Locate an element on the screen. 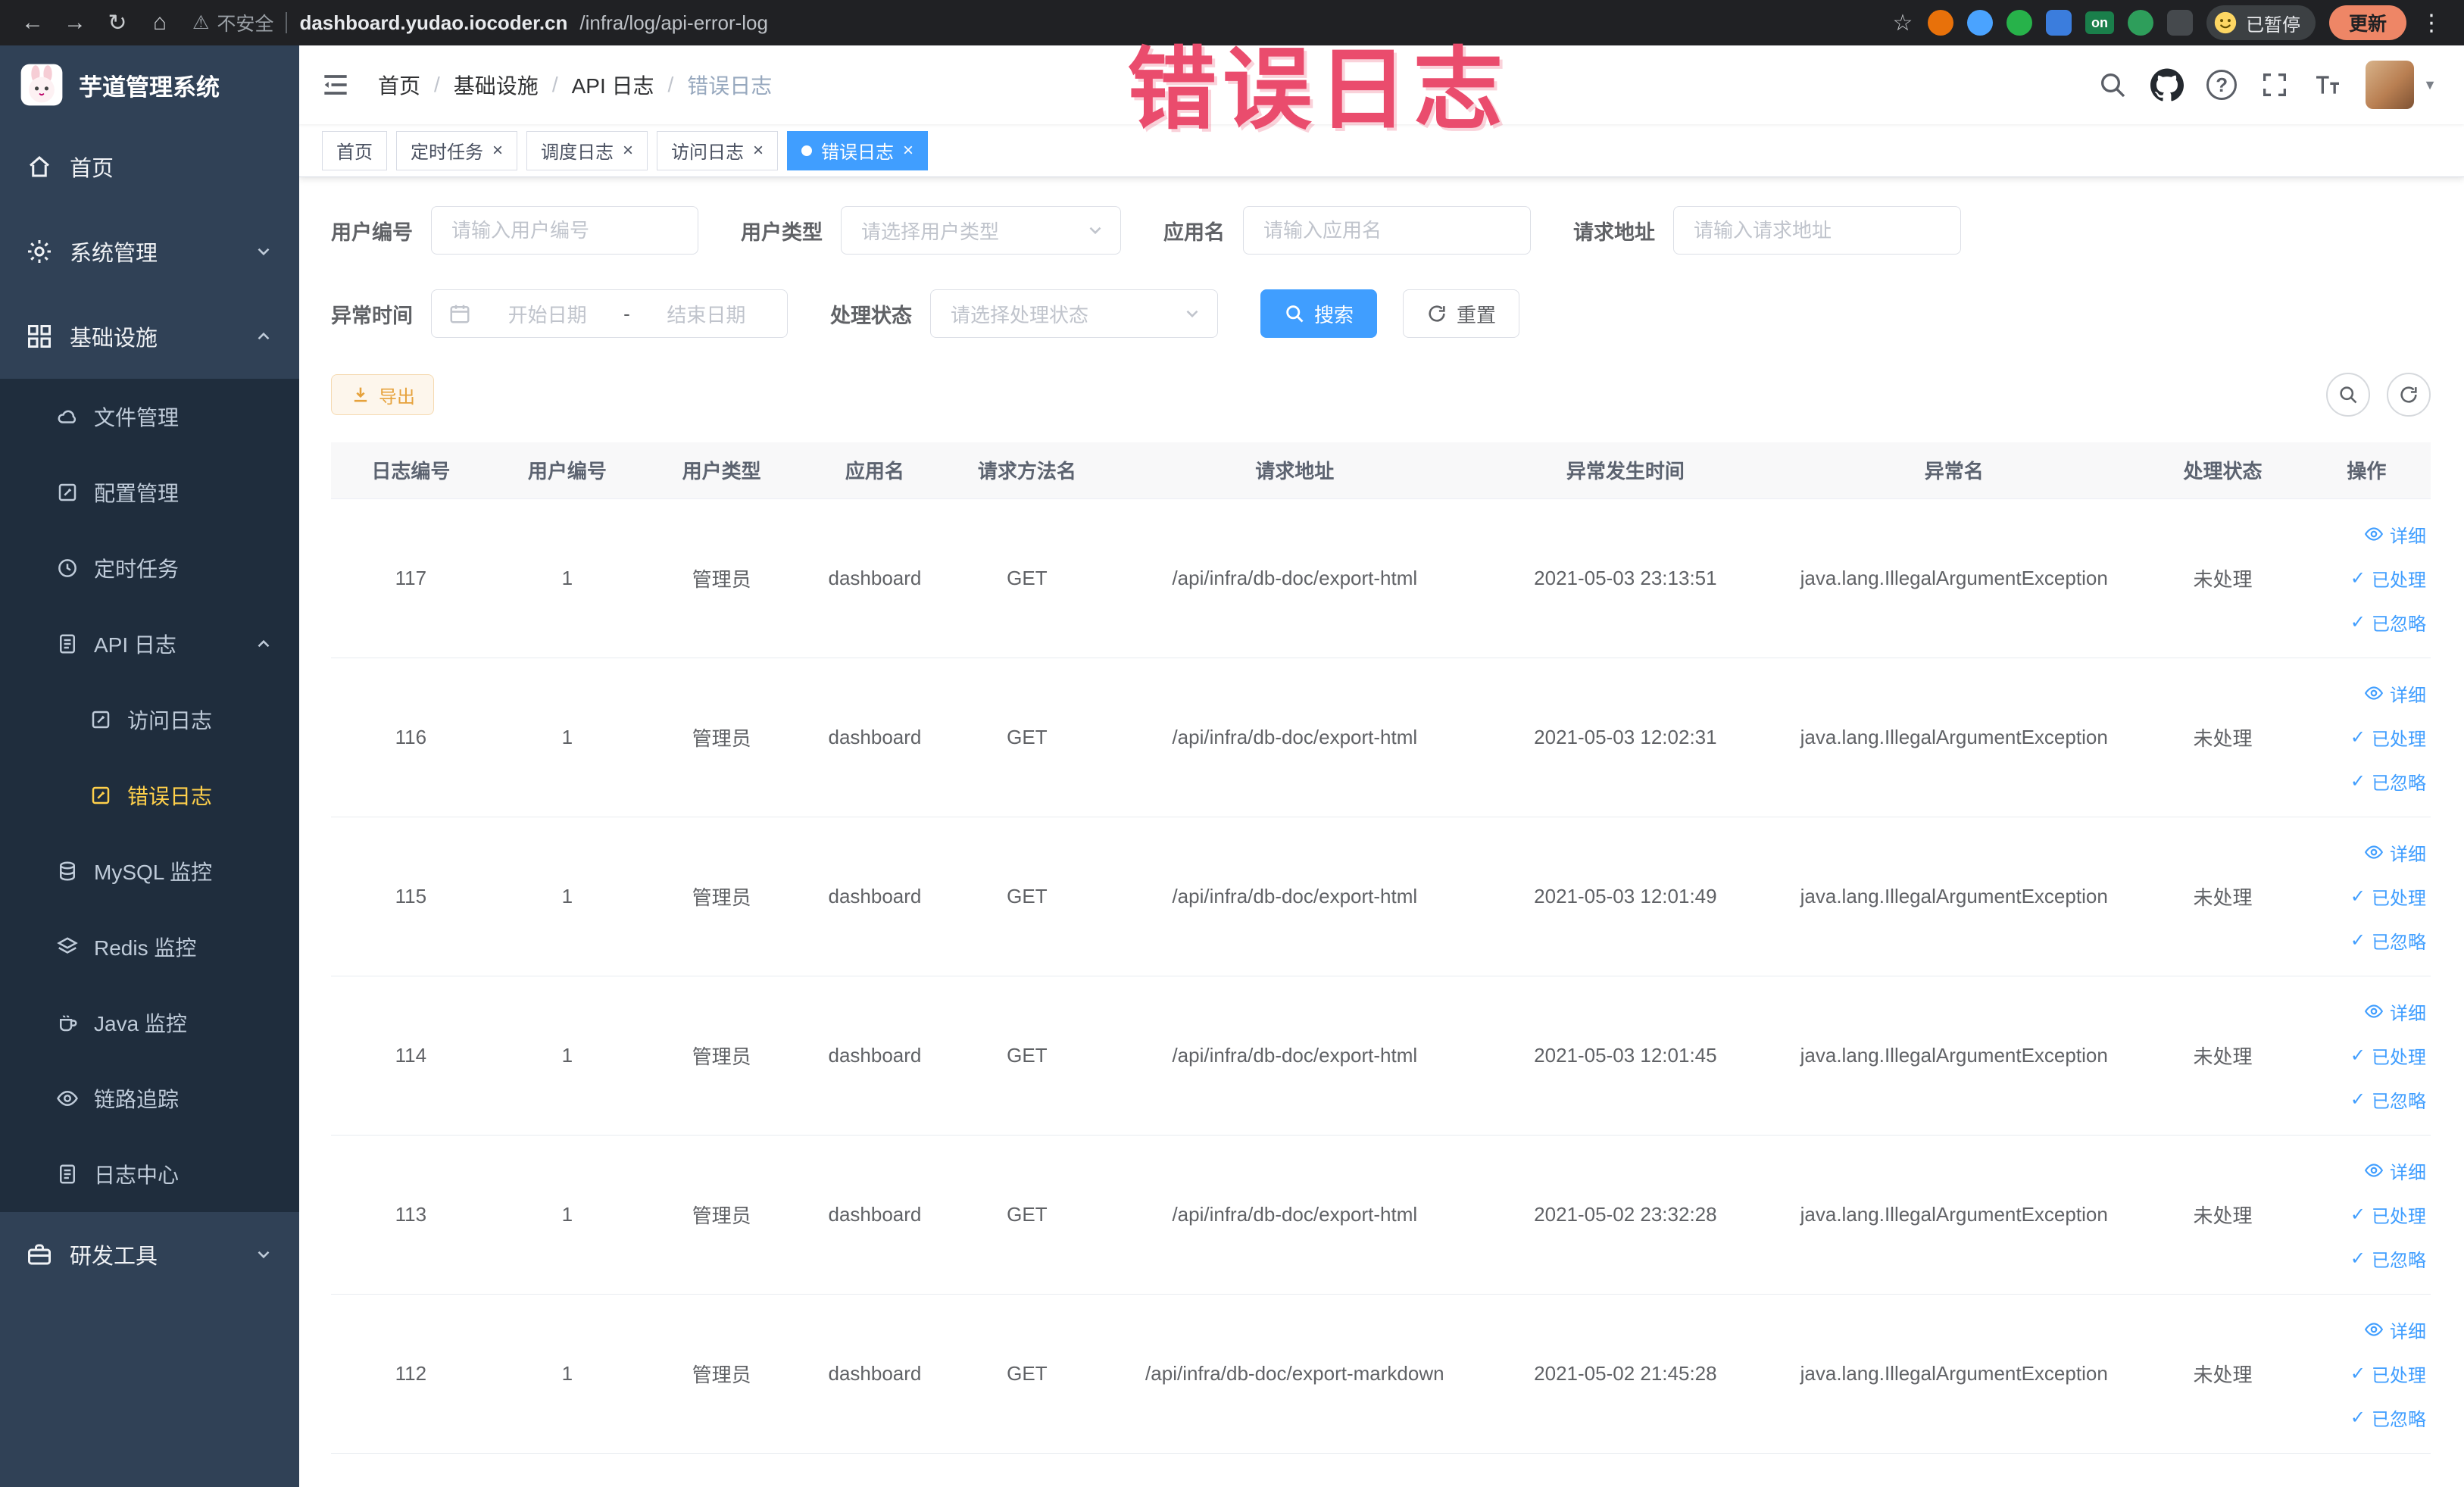 Image resolution: width=2464 pixels, height=1487 pixels. eye-icon is located at coordinates (67, 1098).